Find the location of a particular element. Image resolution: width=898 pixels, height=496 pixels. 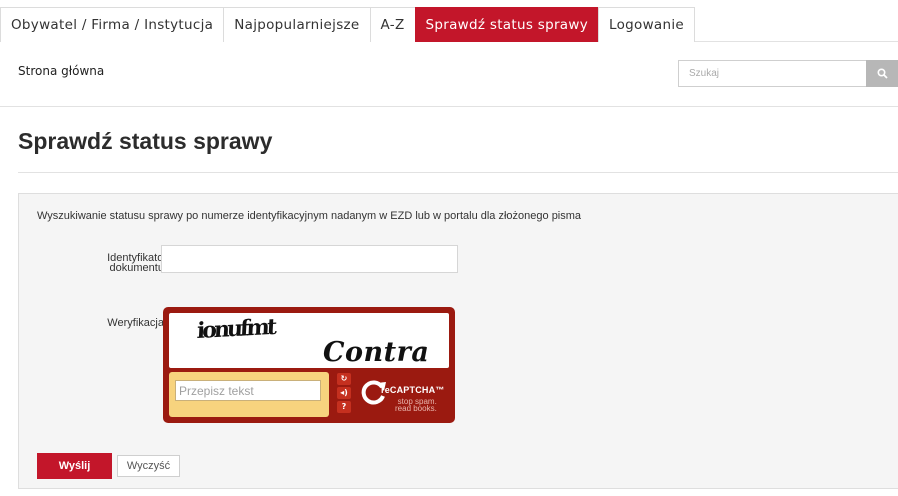

search-box is located at coordinates (788, 73).